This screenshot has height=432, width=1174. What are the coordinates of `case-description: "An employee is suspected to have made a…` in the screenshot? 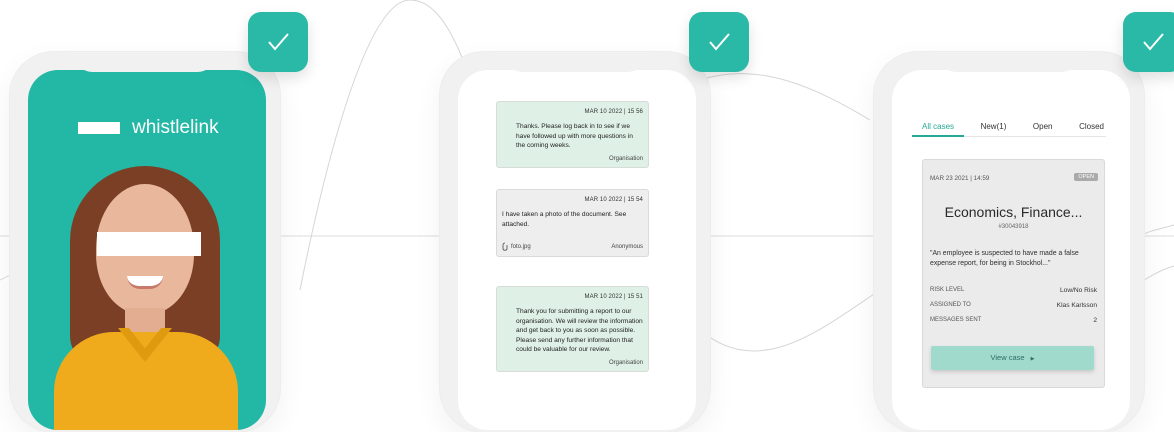 It's located at (1004, 258).